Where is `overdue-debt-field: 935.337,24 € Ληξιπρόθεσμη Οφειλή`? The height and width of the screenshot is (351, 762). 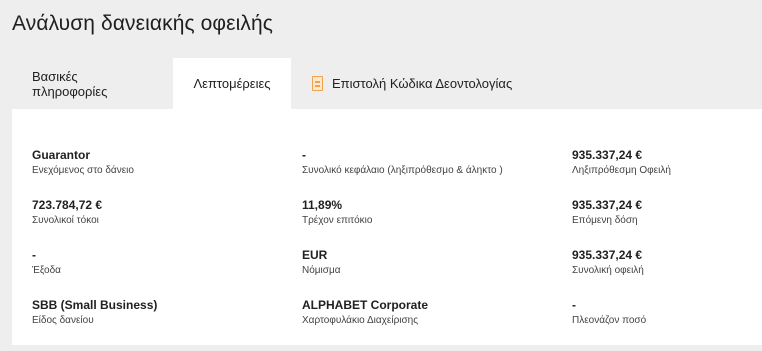 overdue-debt-field: 935.337,24 € Ληξιπρόθεσμη Οφειλή is located at coordinates (621, 162).